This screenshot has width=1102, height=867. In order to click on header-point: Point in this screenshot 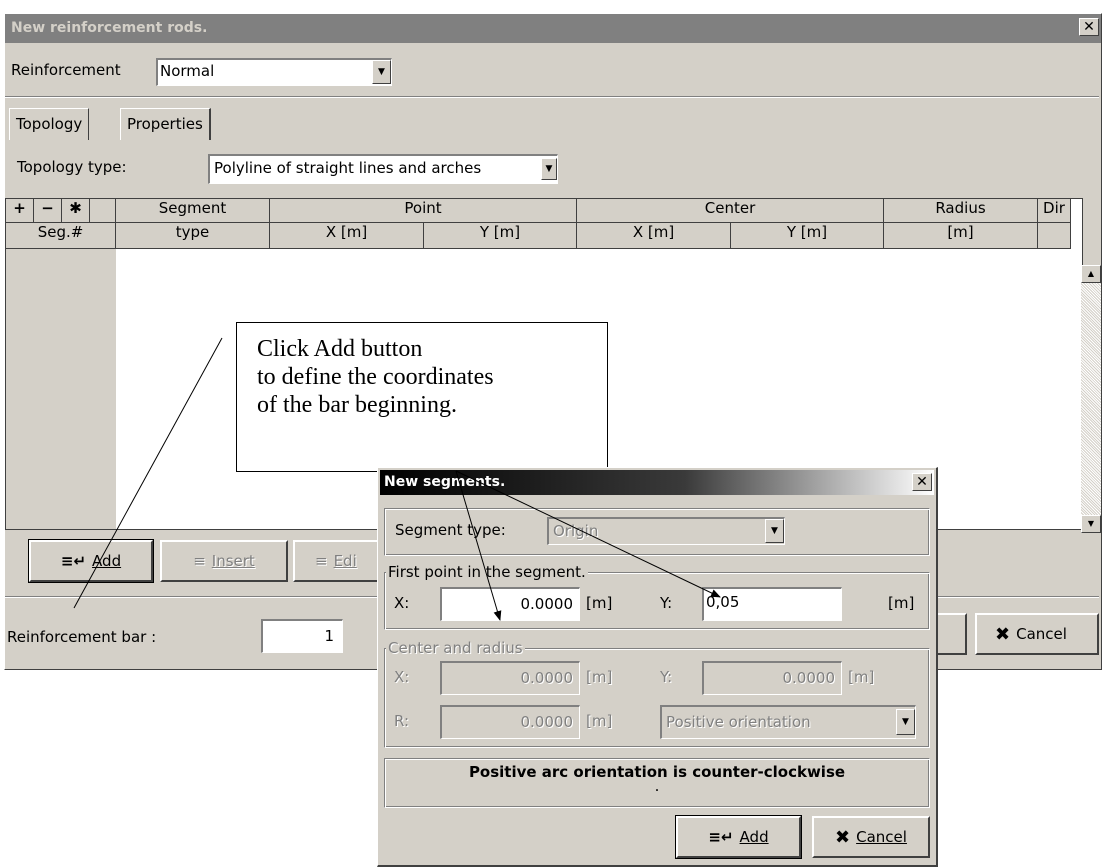, I will do `click(423, 211)`.